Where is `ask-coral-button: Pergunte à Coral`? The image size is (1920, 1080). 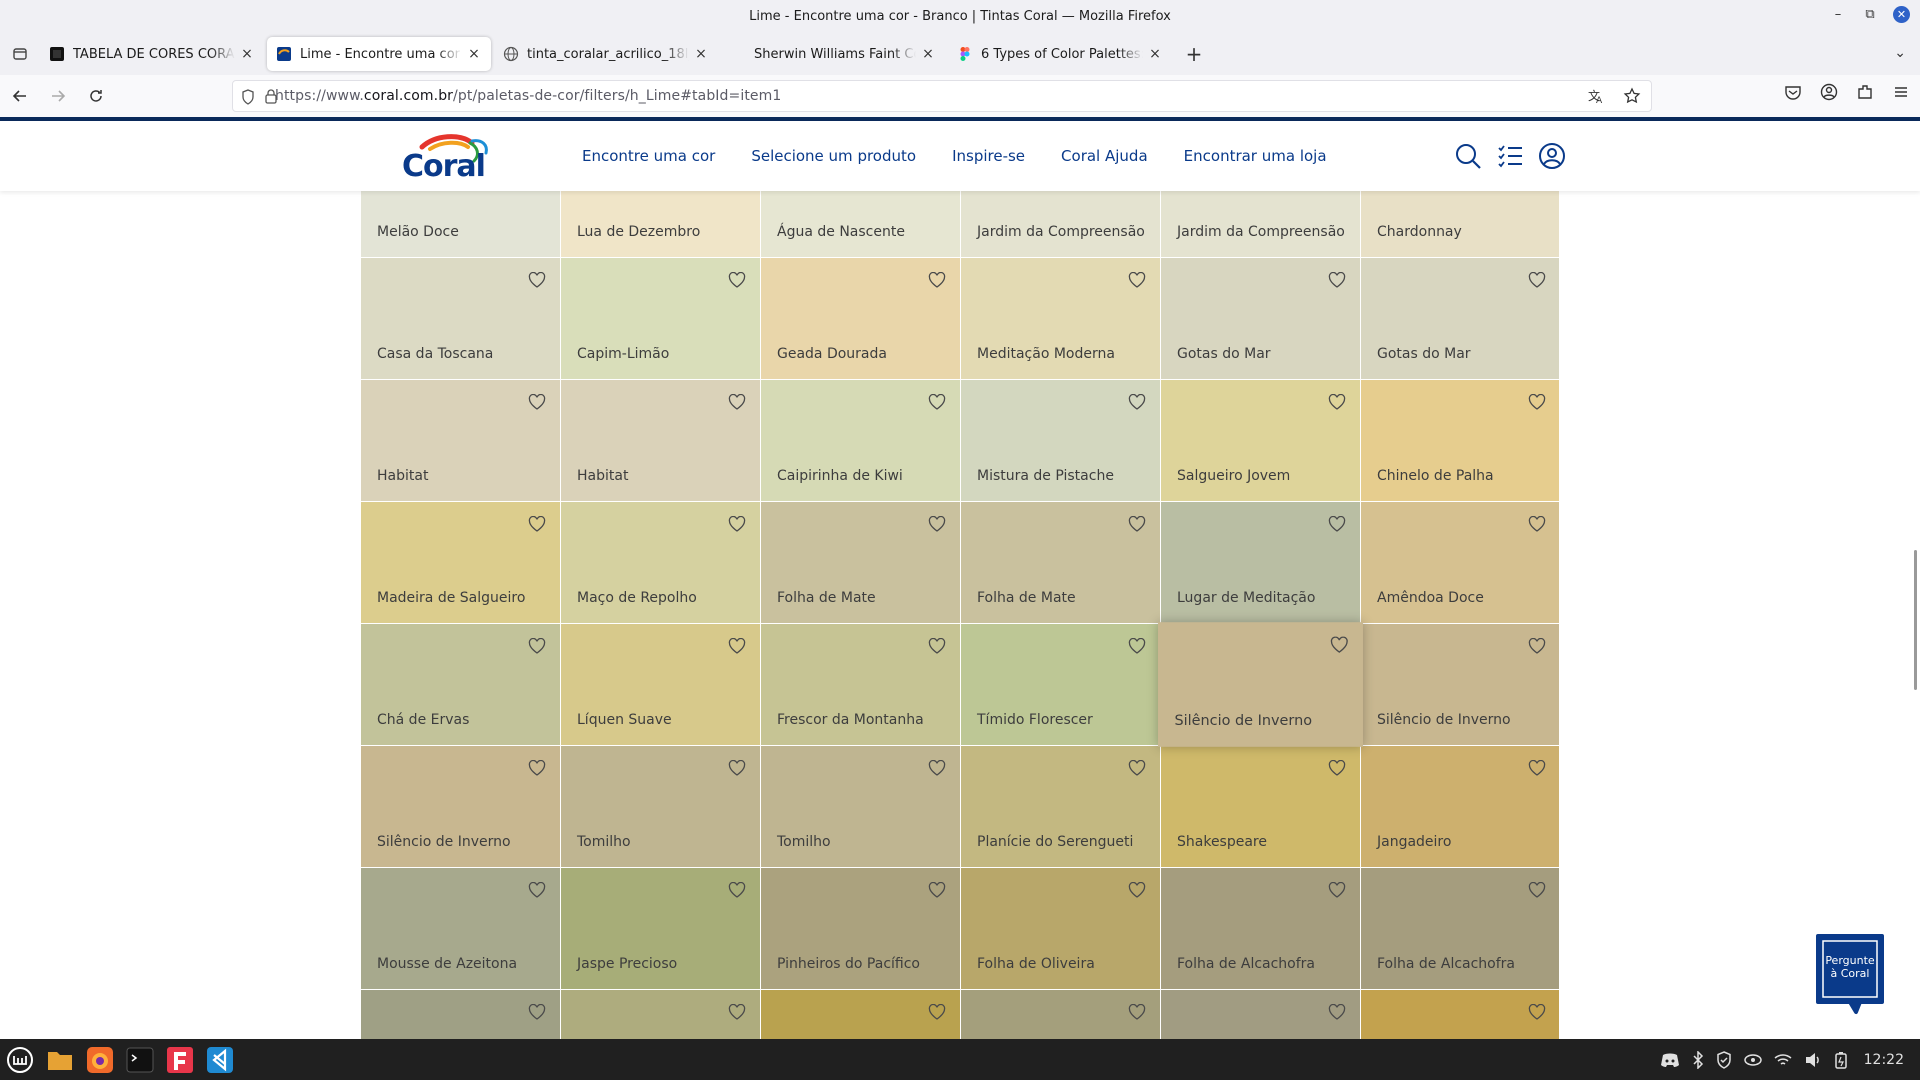 ask-coral-button: Pergunte à Coral is located at coordinates (1850, 974).